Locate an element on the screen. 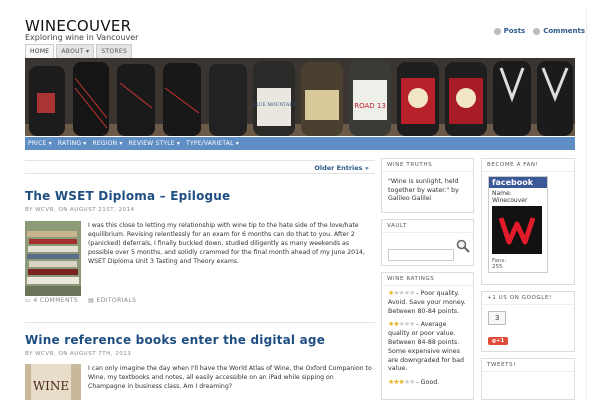  widget-title: VAULT is located at coordinates (427, 226).